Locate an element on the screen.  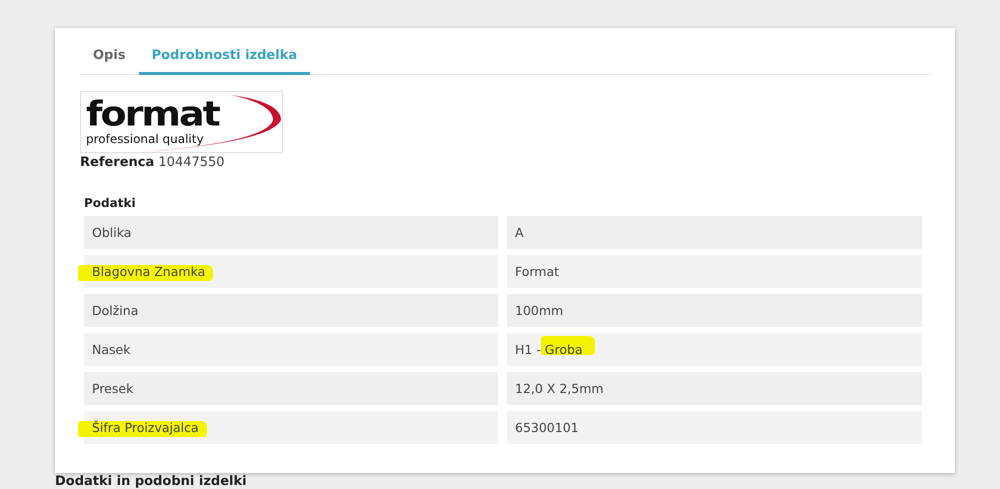
table-cell: 65300101 is located at coordinates (714, 427).